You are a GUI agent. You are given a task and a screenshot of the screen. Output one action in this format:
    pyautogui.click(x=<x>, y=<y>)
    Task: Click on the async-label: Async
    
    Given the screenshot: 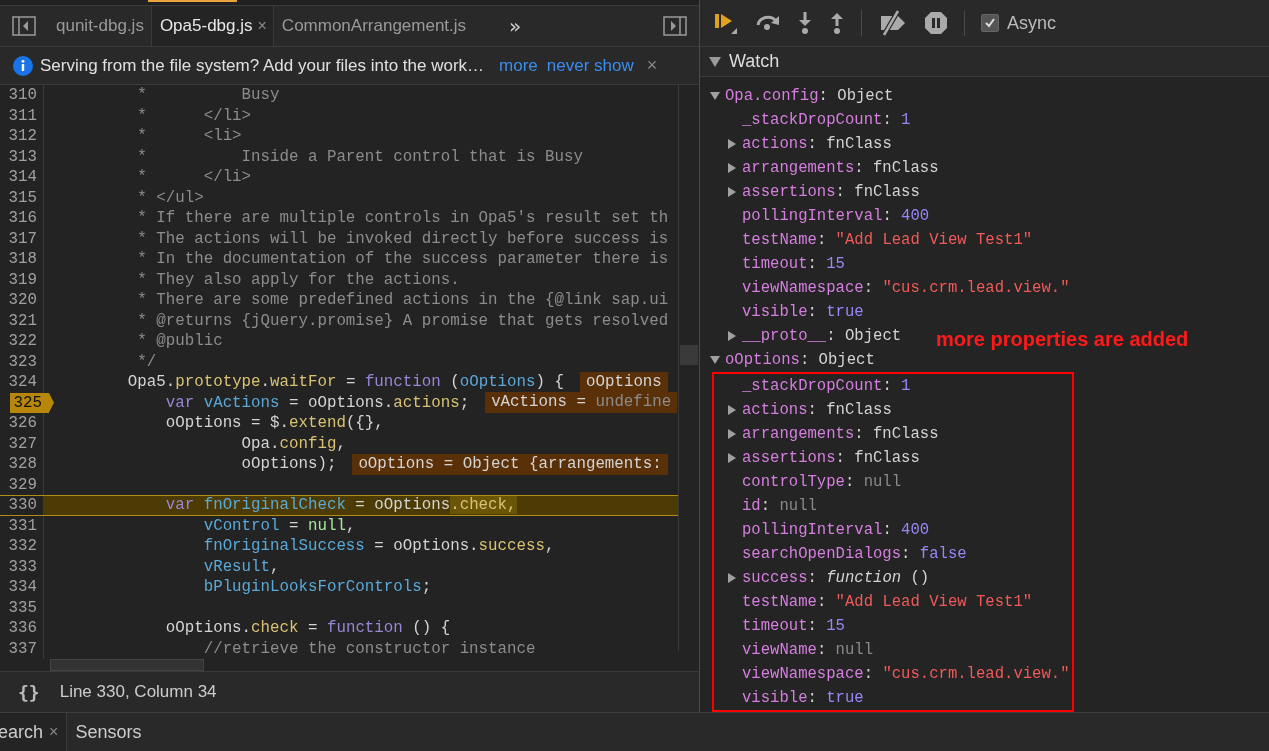 What is the action you would take?
    pyautogui.click(x=1032, y=23)
    